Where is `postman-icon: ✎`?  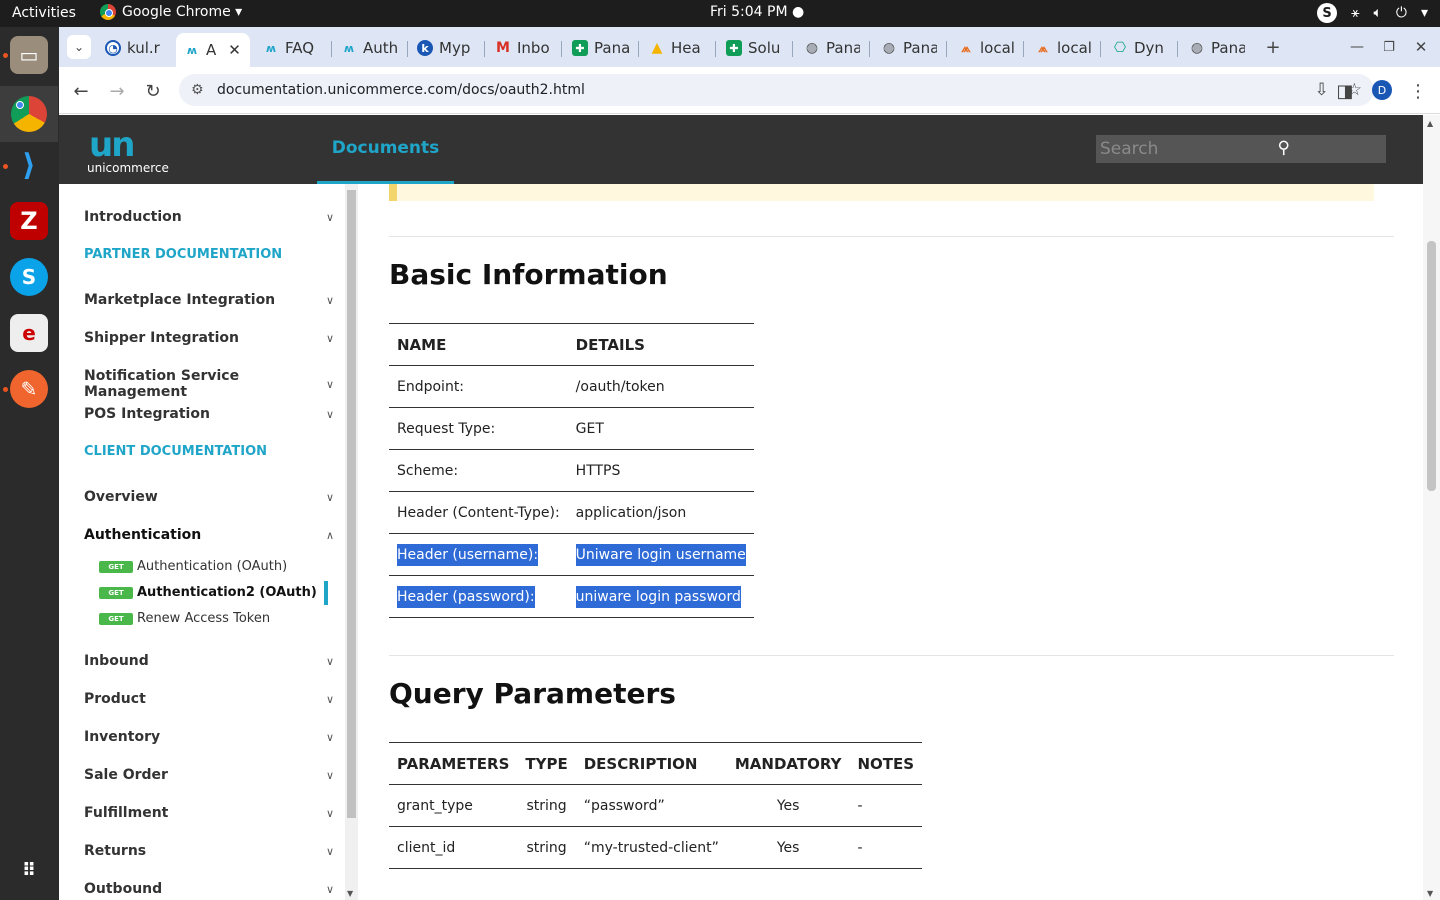 postman-icon: ✎ is located at coordinates (29, 389).